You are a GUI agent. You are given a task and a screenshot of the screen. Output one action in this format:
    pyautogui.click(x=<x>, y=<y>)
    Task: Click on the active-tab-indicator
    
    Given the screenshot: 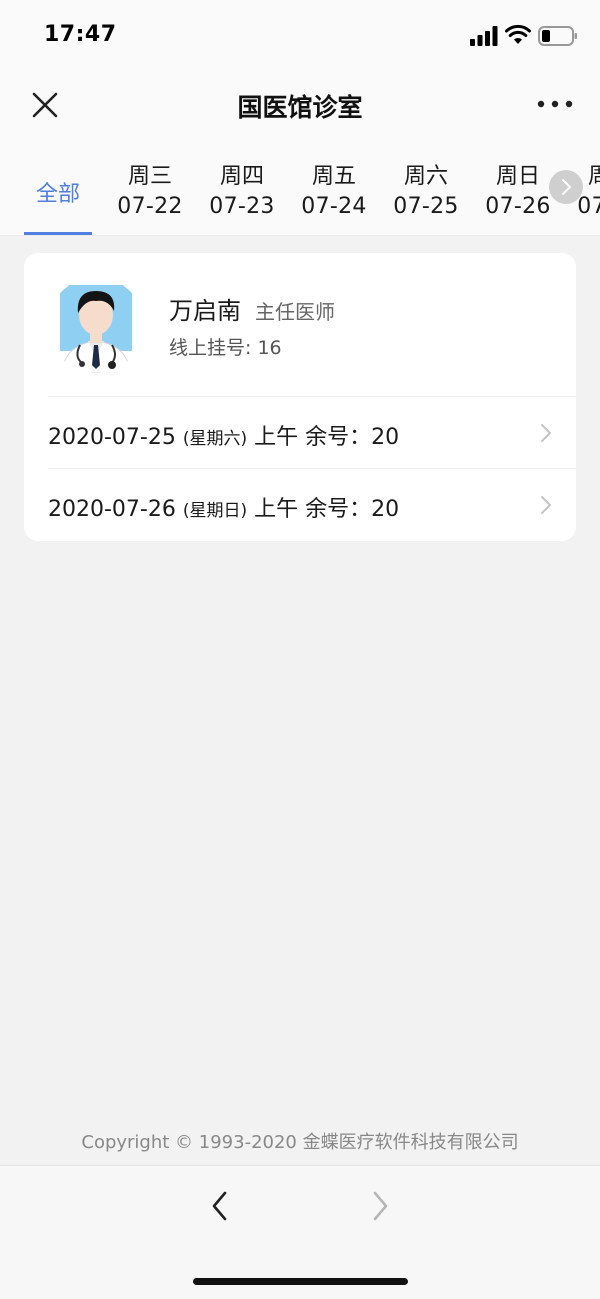 What is the action you would take?
    pyautogui.click(x=58, y=233)
    